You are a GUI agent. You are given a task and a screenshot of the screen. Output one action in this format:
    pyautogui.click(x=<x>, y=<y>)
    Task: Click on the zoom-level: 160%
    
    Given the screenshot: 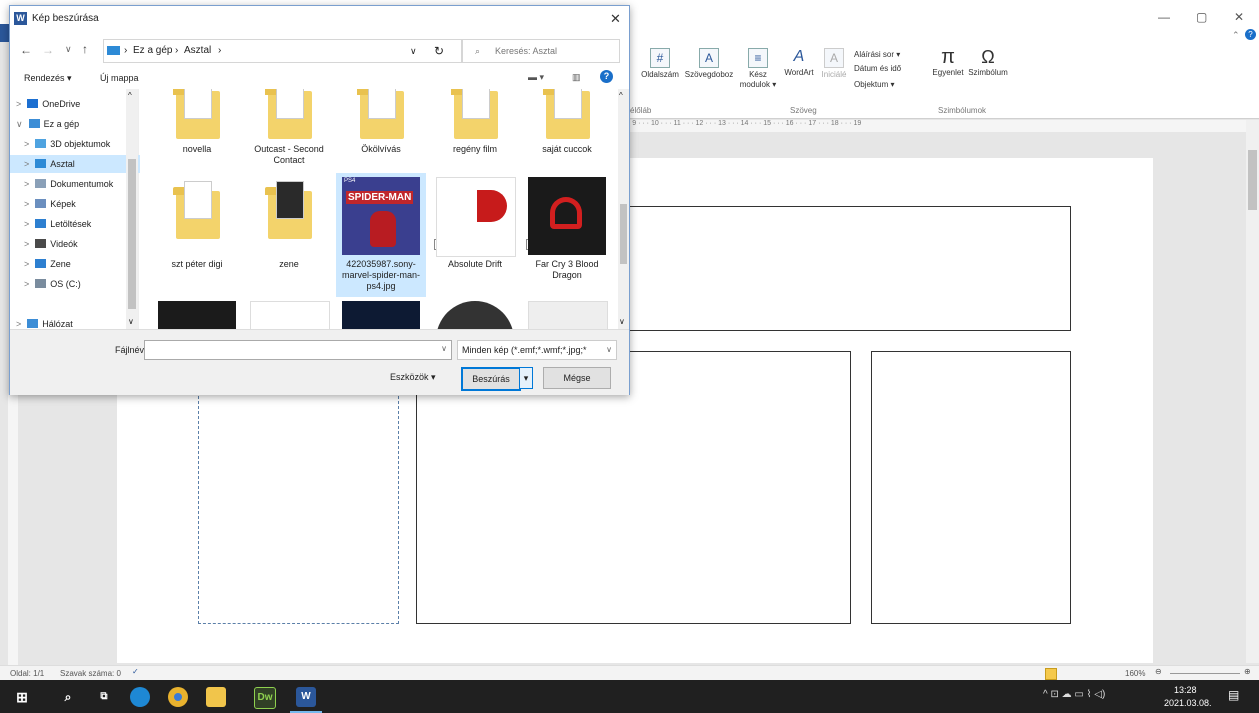 What is the action you would take?
    pyautogui.click(x=1135, y=673)
    